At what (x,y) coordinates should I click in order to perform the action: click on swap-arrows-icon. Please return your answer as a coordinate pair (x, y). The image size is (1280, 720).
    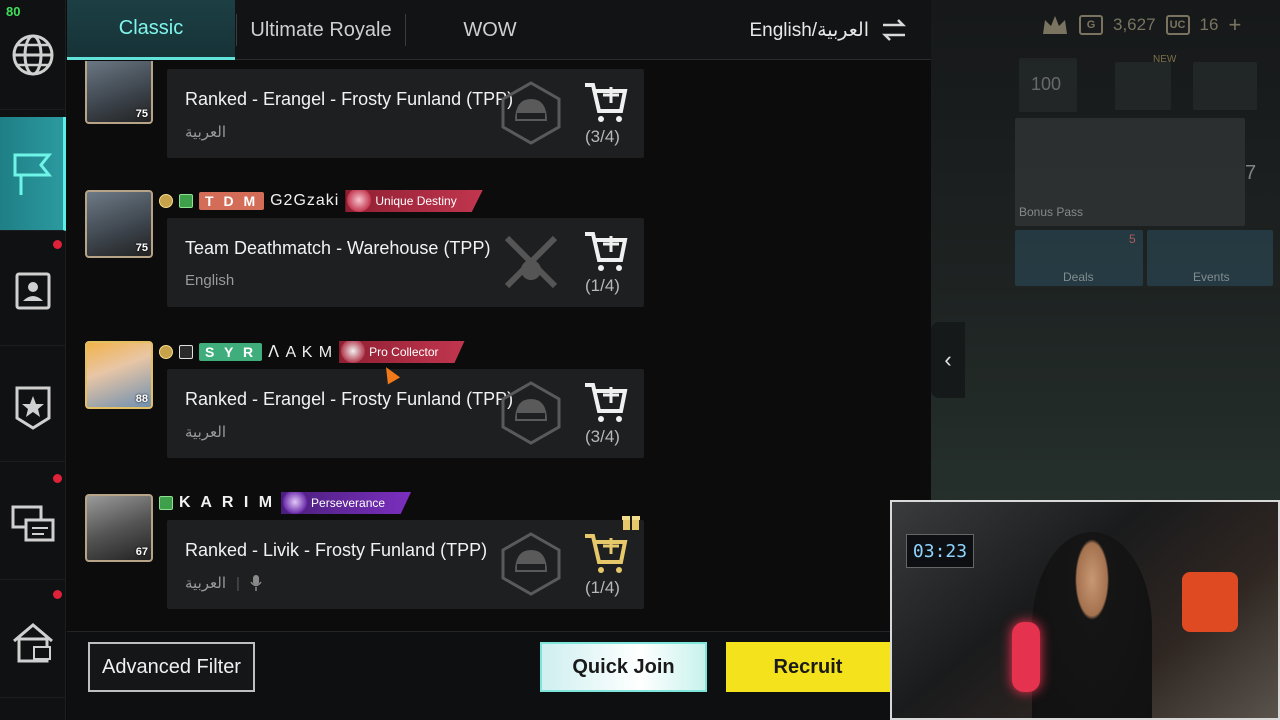
    Looking at the image, I should click on (894, 30).